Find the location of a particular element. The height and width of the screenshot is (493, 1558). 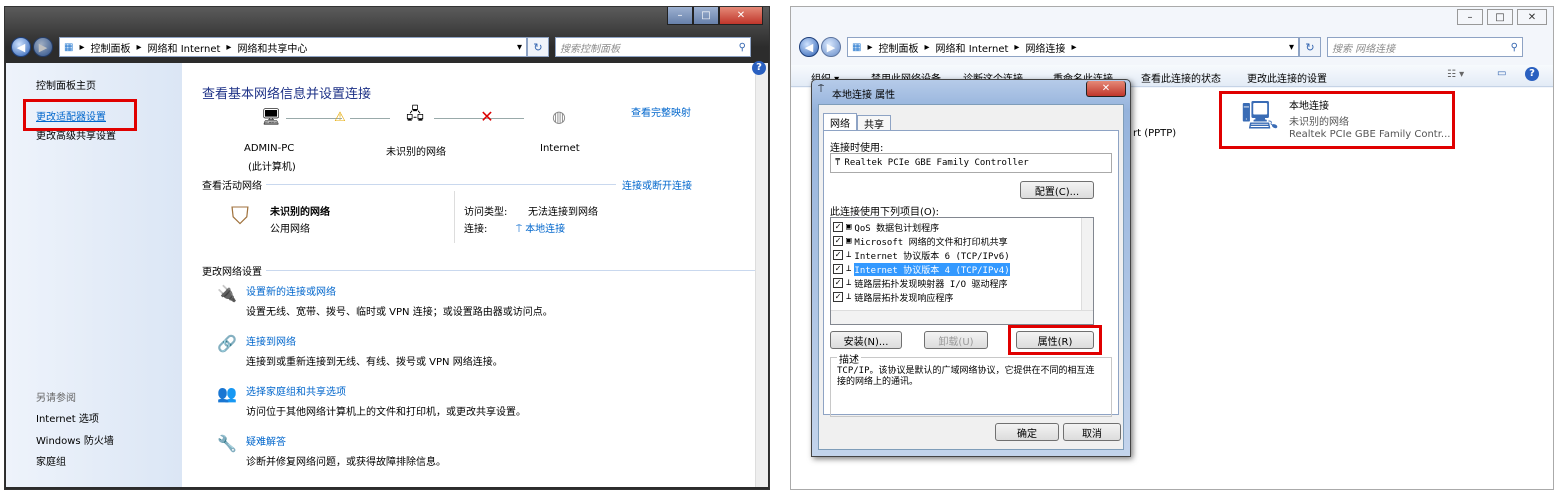

sidebar-item-internet-options: Internet 选项 is located at coordinates (67, 417).